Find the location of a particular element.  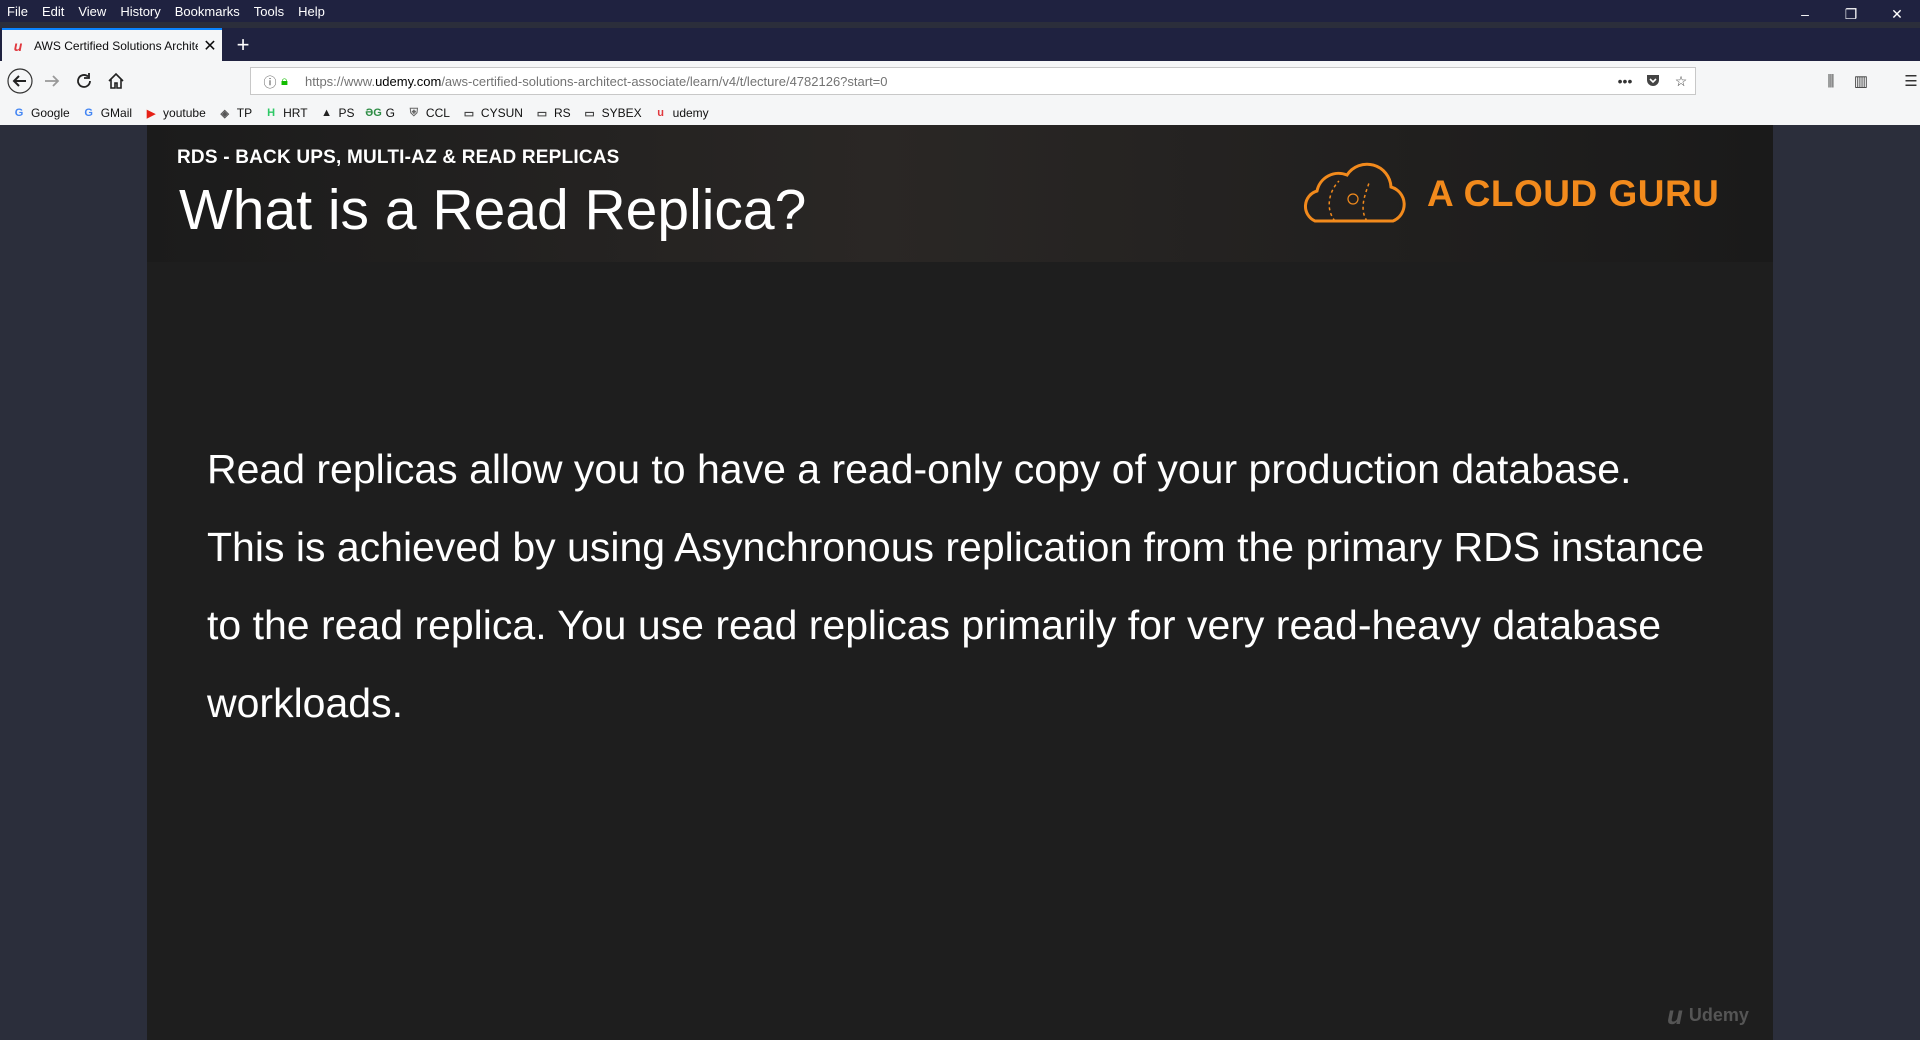

hamburger-menu-icon: ☰ is located at coordinates (1908, 81).